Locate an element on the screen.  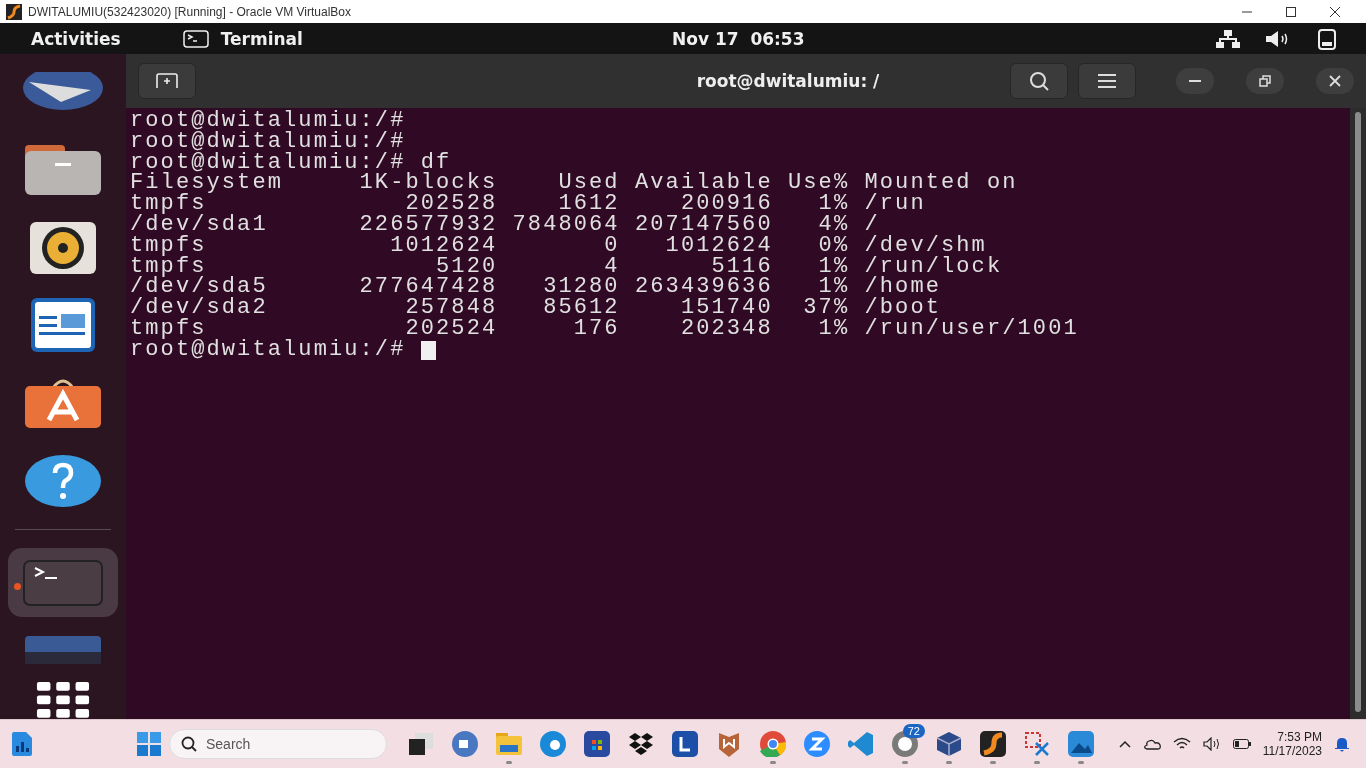
wifi-icon is located at coordinates (1181, 744).